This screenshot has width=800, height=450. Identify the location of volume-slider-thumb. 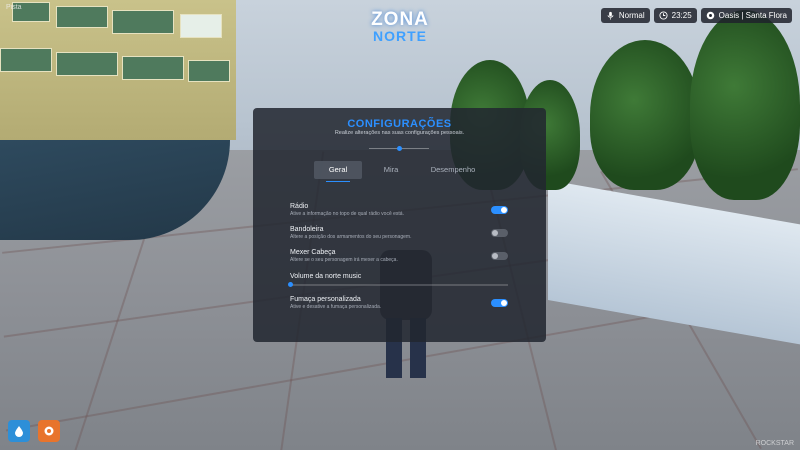
(290, 284).